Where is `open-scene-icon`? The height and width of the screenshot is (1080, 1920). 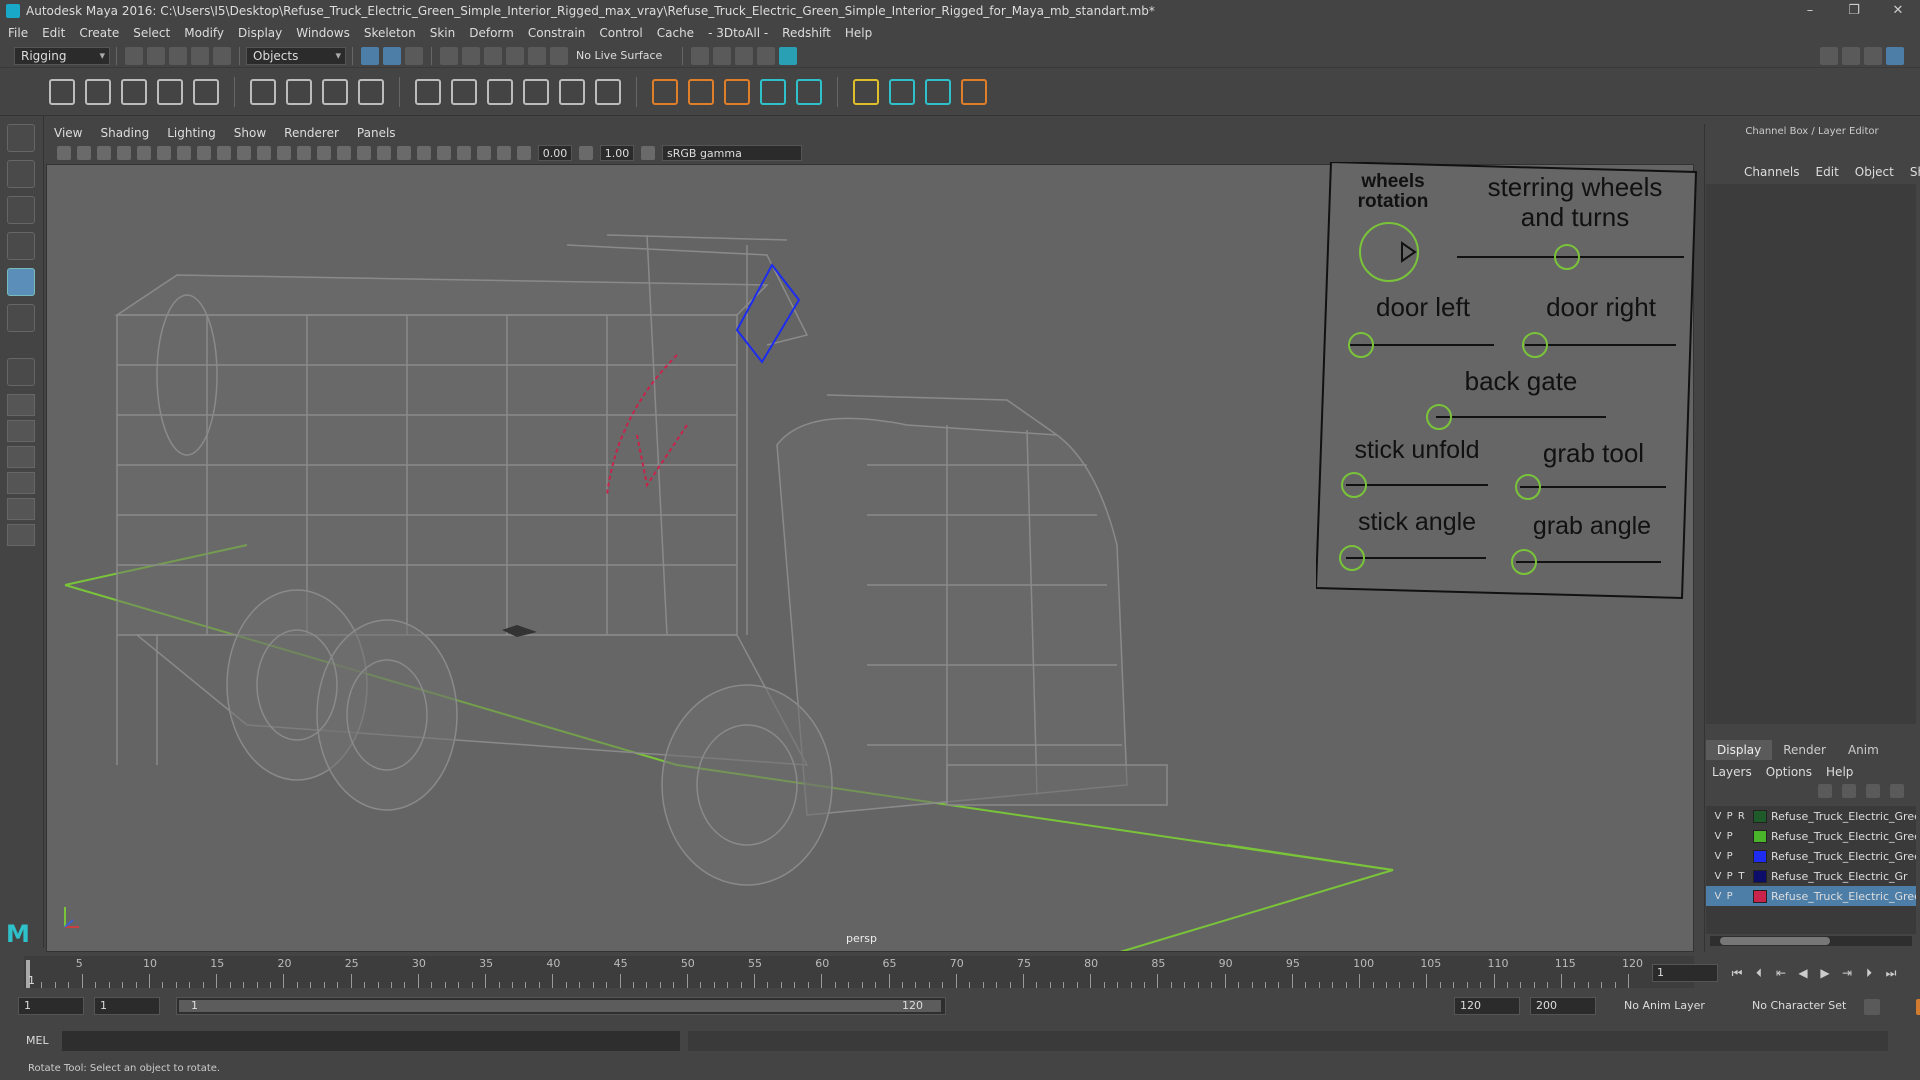
open-scene-icon is located at coordinates (156, 55).